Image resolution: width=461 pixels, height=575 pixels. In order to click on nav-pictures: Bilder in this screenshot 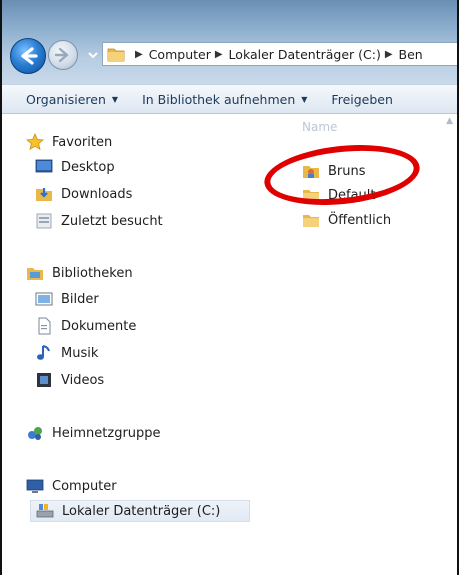, I will do `click(67, 299)`.